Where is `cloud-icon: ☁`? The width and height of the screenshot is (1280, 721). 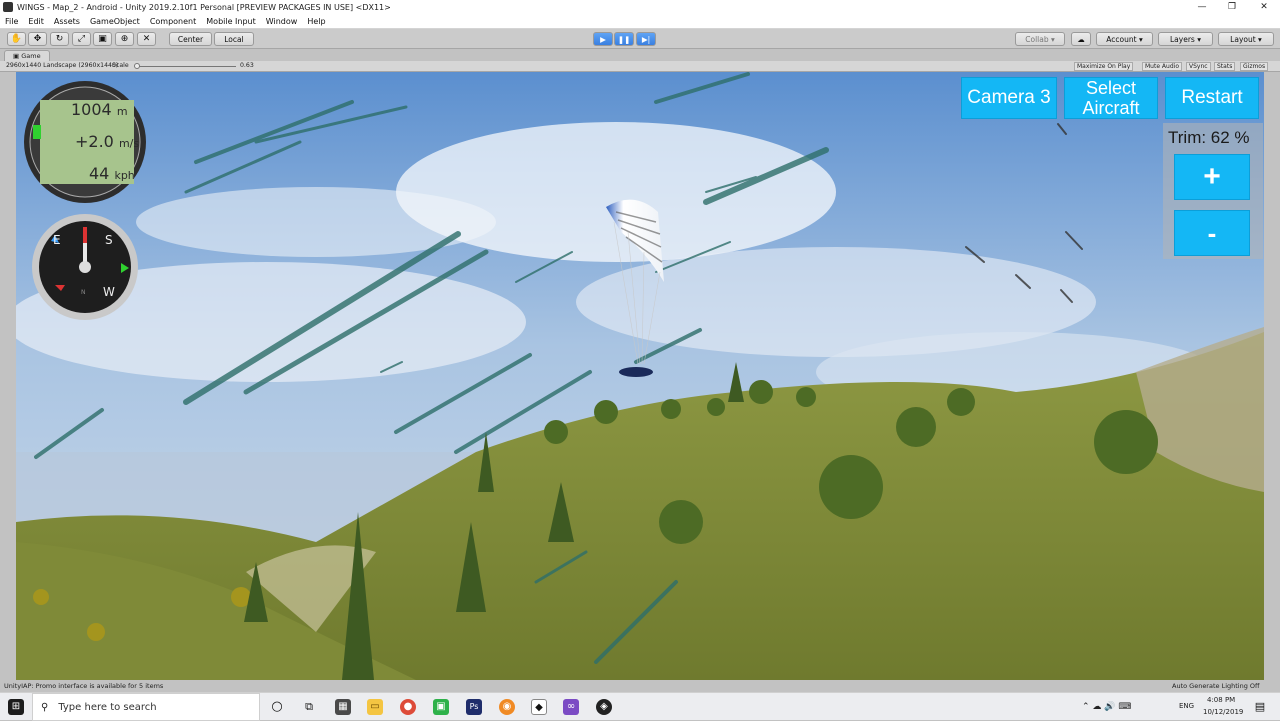
cloud-icon: ☁ is located at coordinates (1081, 39).